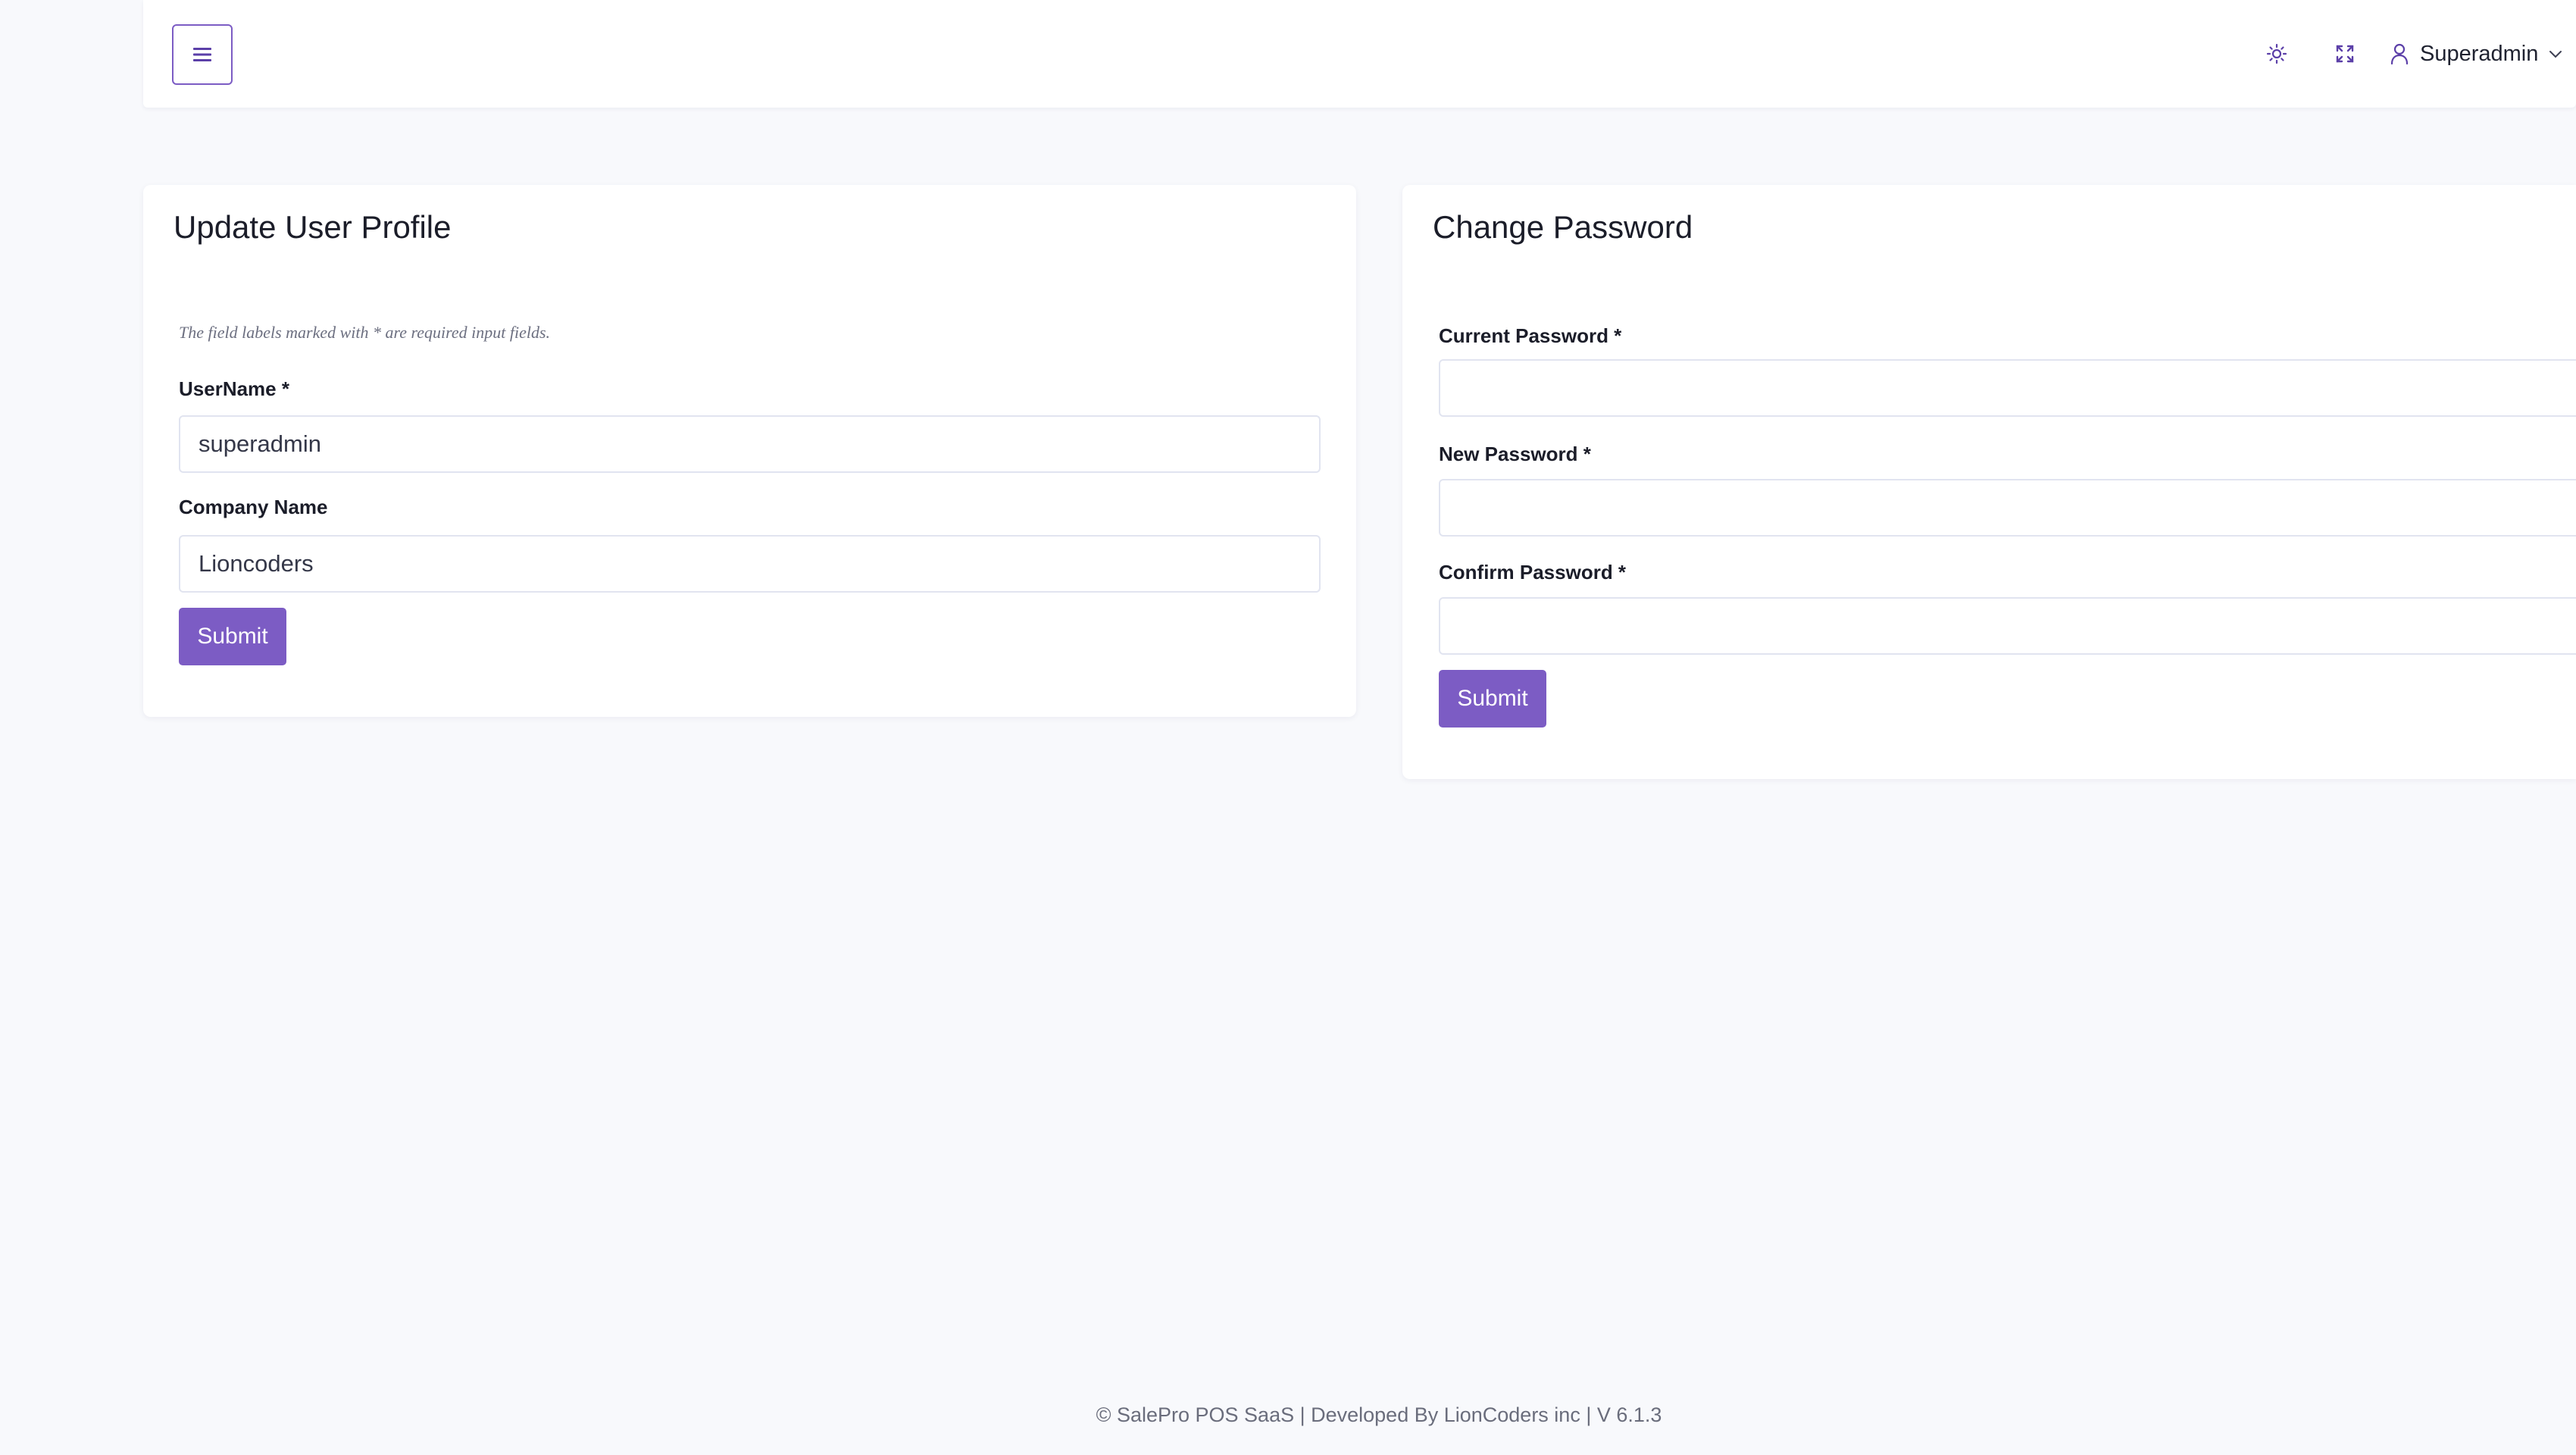 The width and height of the screenshot is (2576, 1455). What do you see at coordinates (1359, 54) in the screenshot?
I see `top-header: Superadmin` at bounding box center [1359, 54].